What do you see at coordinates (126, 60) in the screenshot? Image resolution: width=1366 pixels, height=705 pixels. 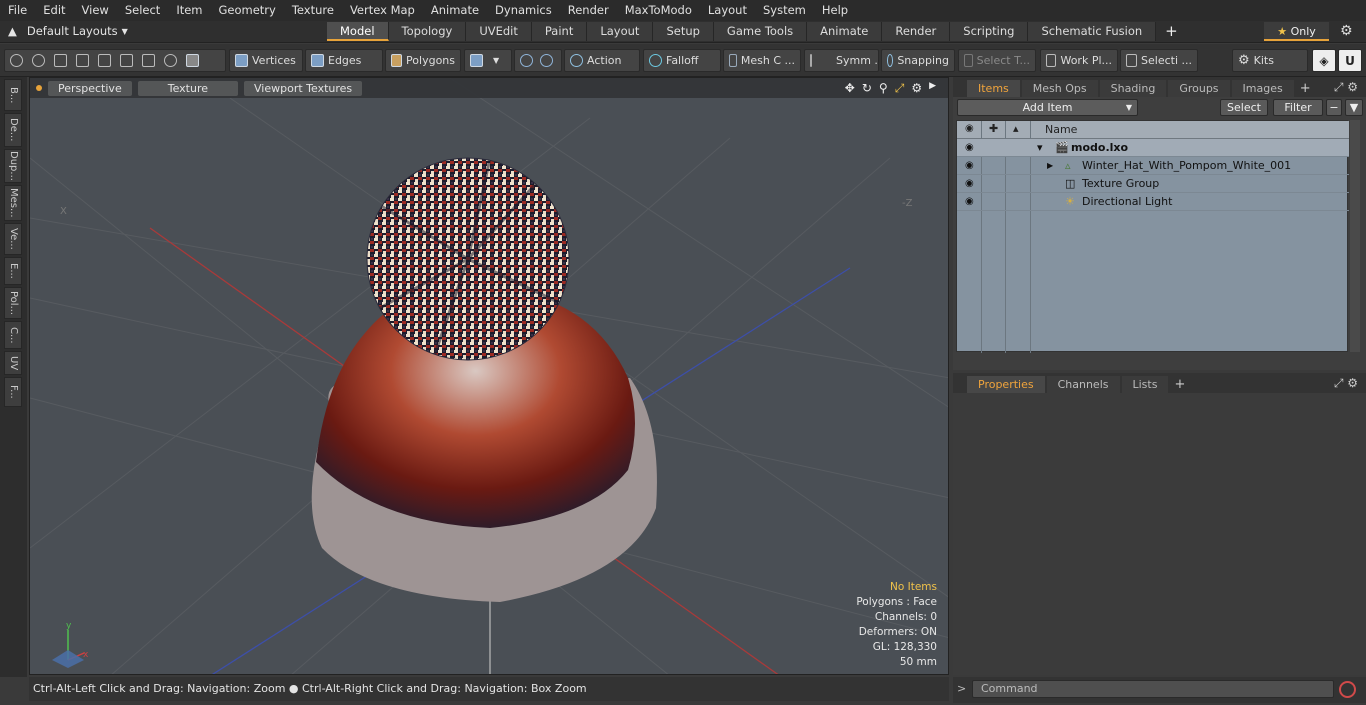 I see `transform-icon` at bounding box center [126, 60].